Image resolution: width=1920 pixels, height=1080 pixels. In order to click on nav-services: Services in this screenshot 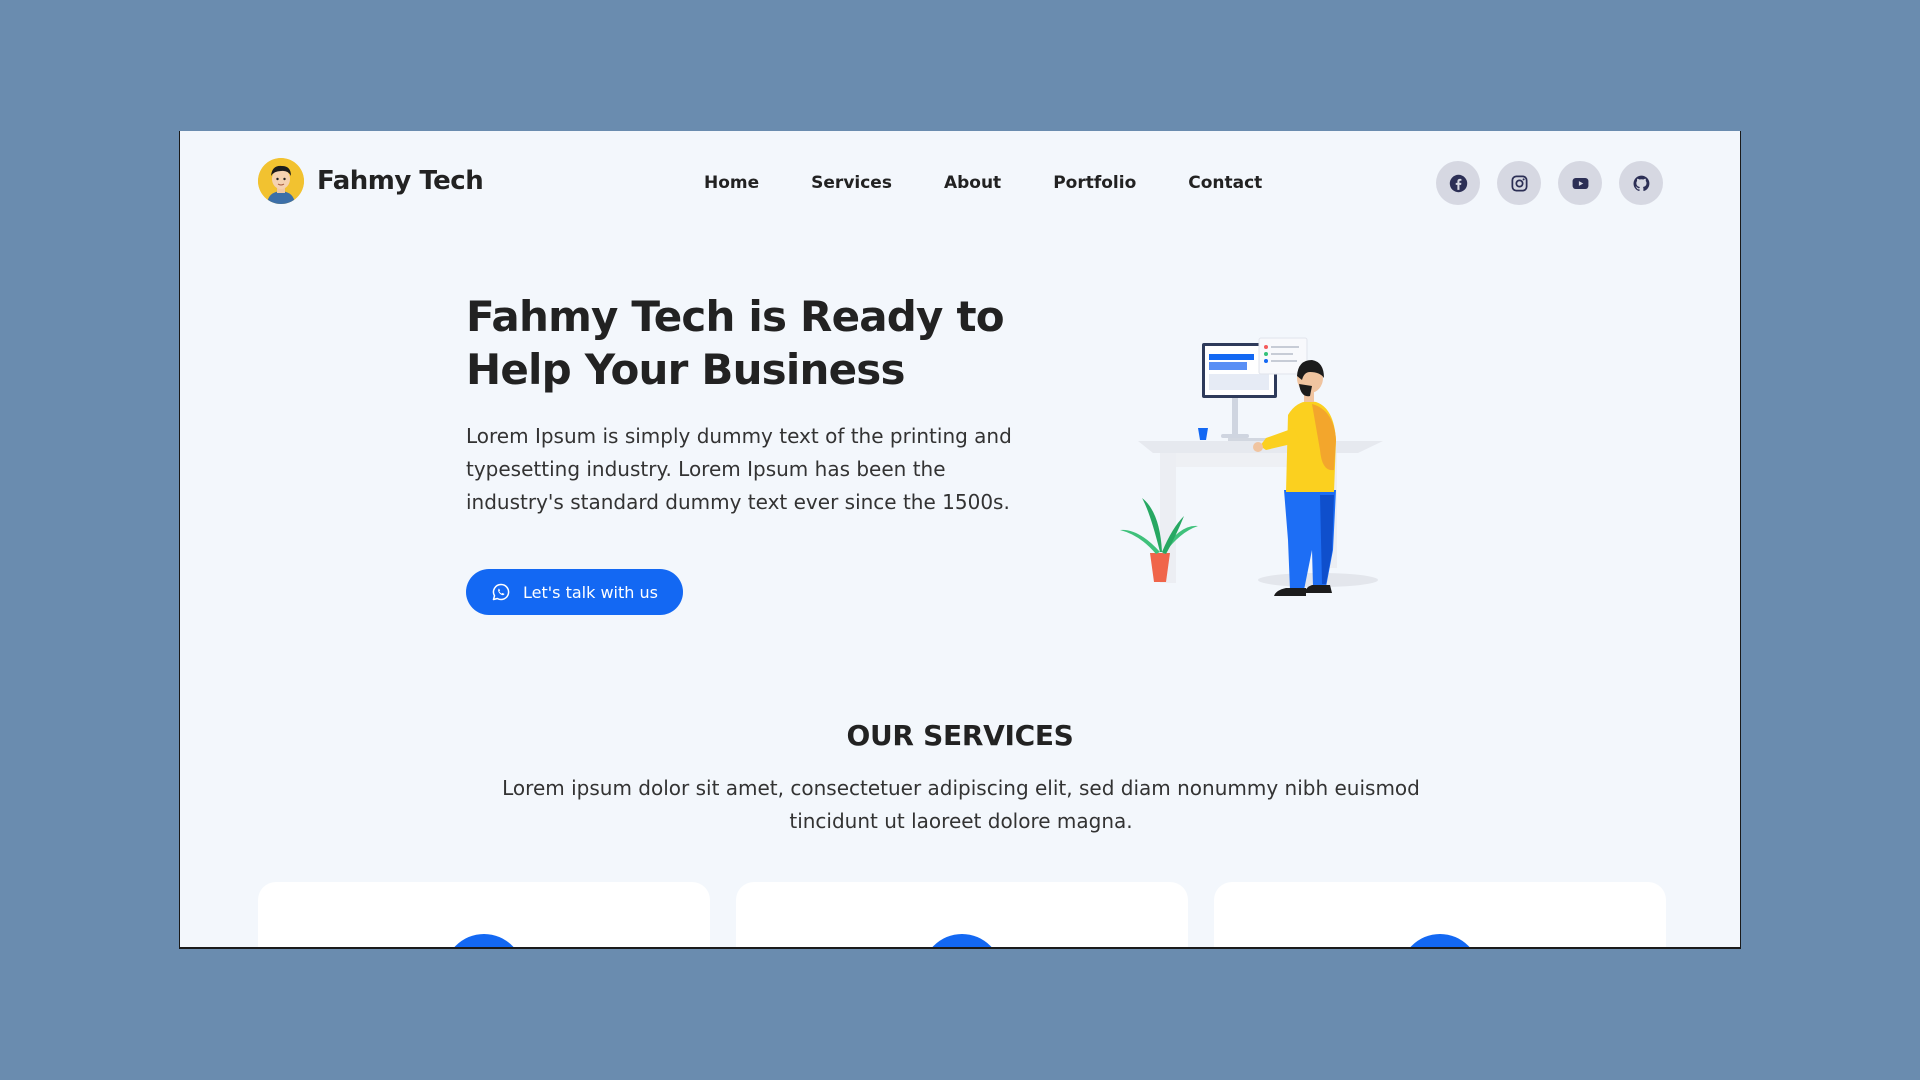, I will do `click(851, 183)`.